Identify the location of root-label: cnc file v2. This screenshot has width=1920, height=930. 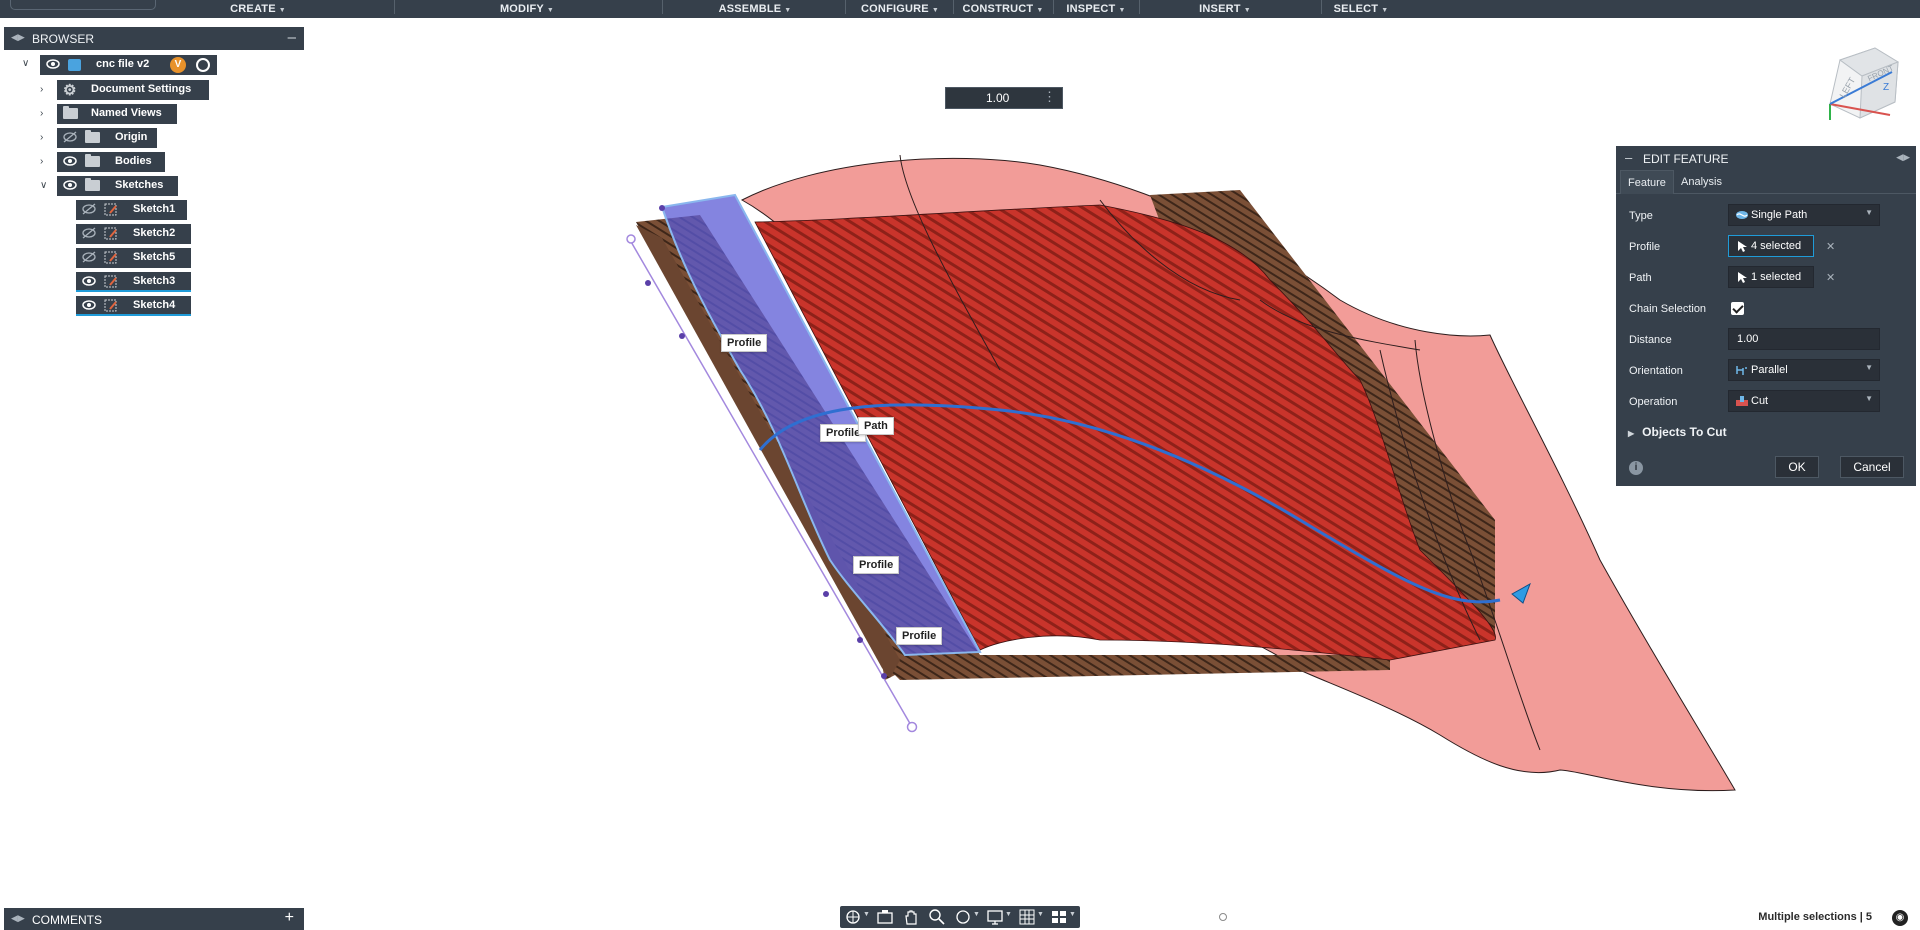
(123, 64).